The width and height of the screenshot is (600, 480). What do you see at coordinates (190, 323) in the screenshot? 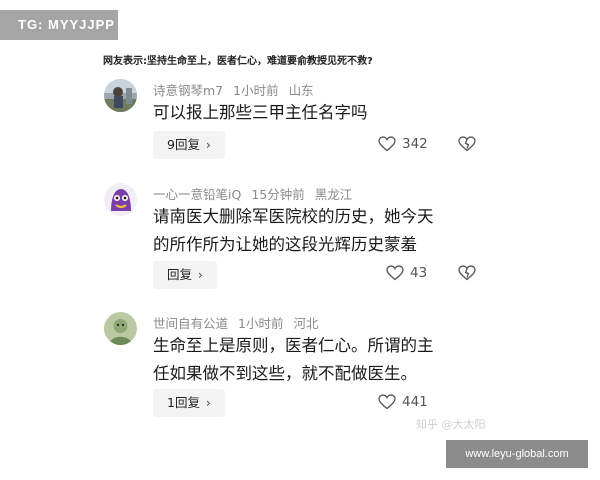
I see `username: 世间自有公道` at bounding box center [190, 323].